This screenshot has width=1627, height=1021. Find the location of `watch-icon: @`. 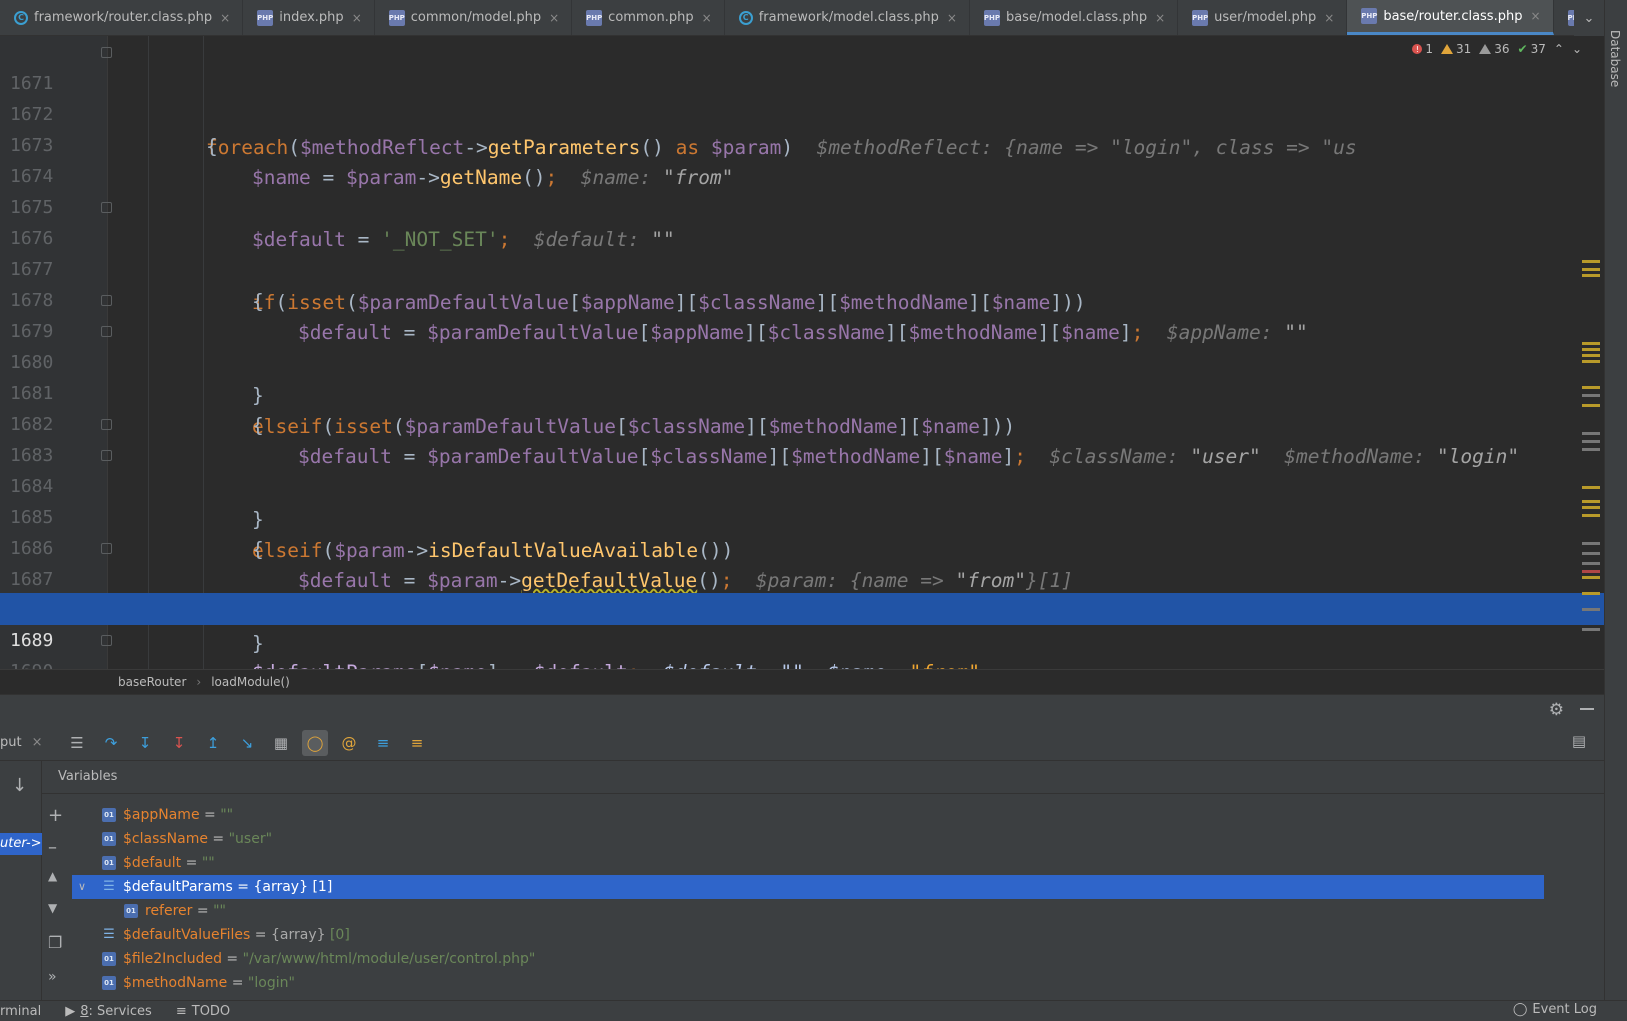

watch-icon: @ is located at coordinates (349, 743).